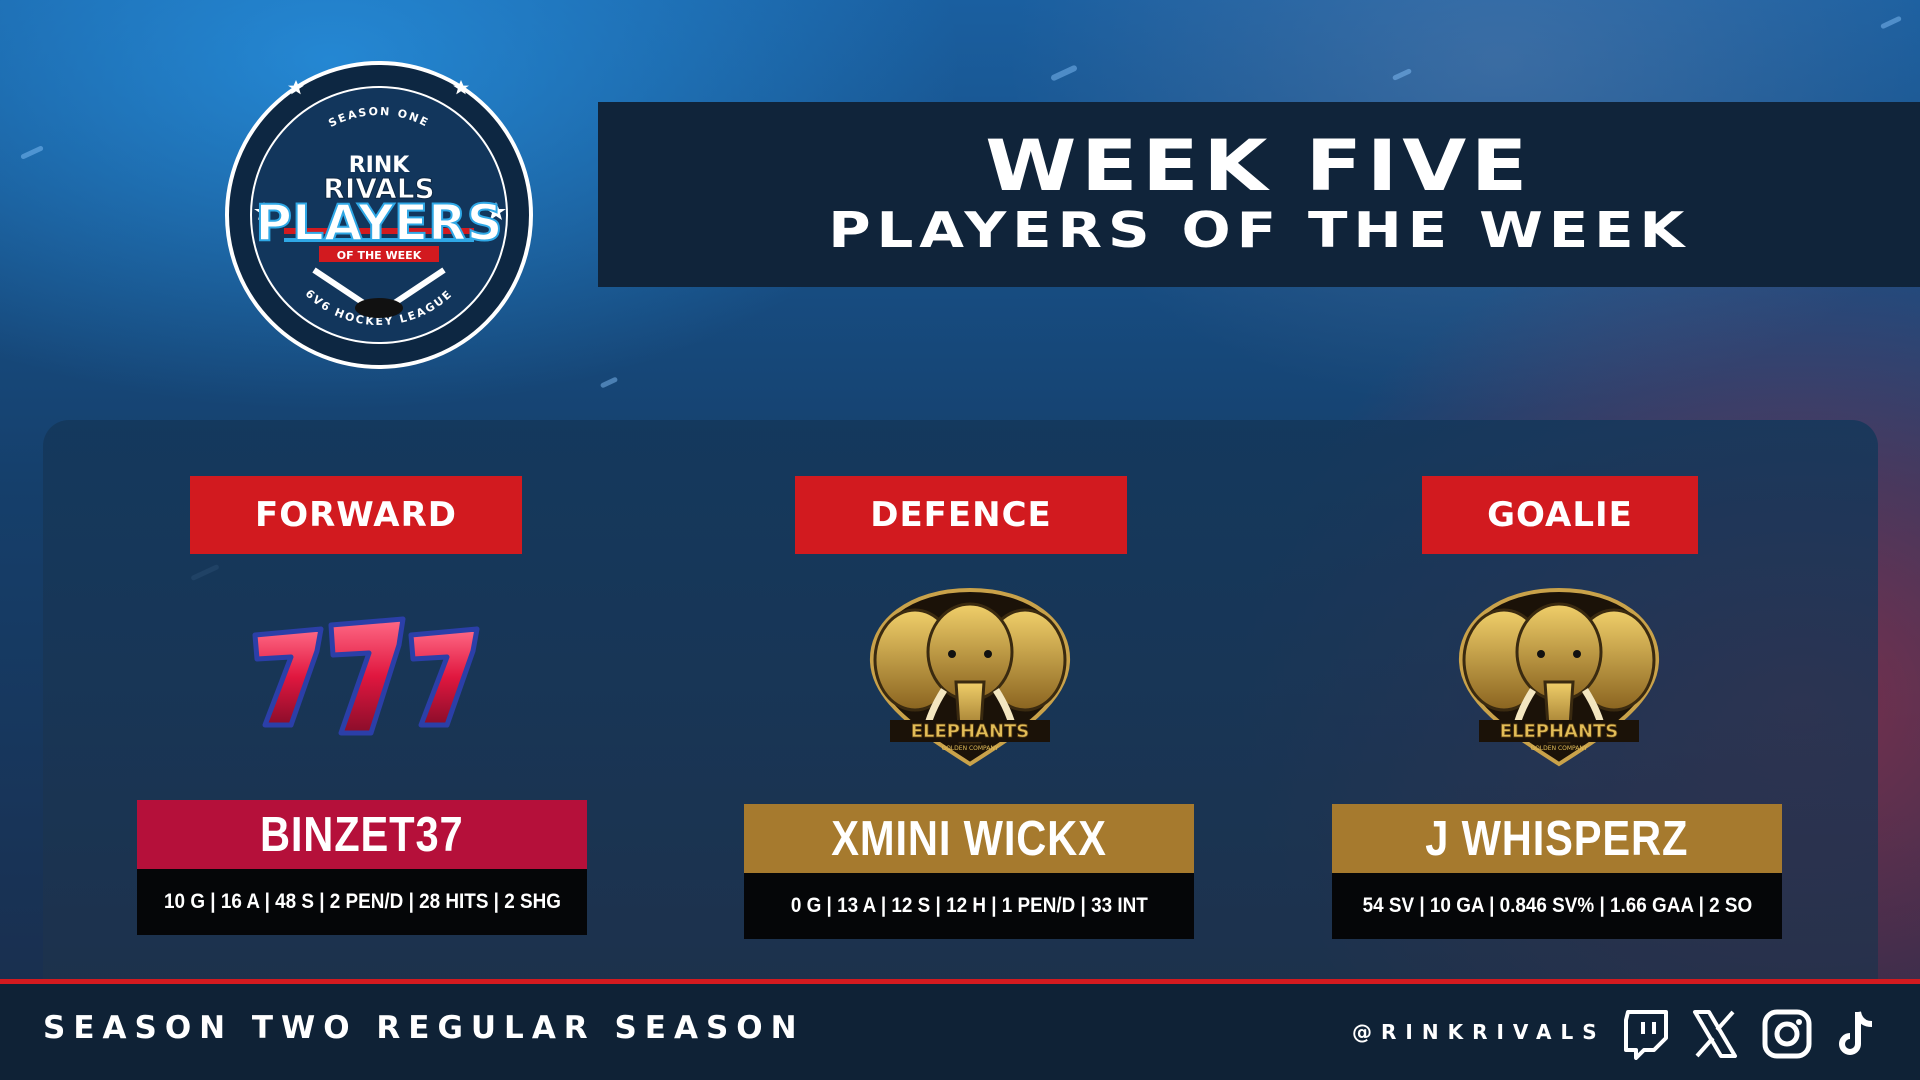 The image size is (1920, 1080). I want to click on title-subtitle: PLAYERS OF THE WEEK, so click(1259, 231).